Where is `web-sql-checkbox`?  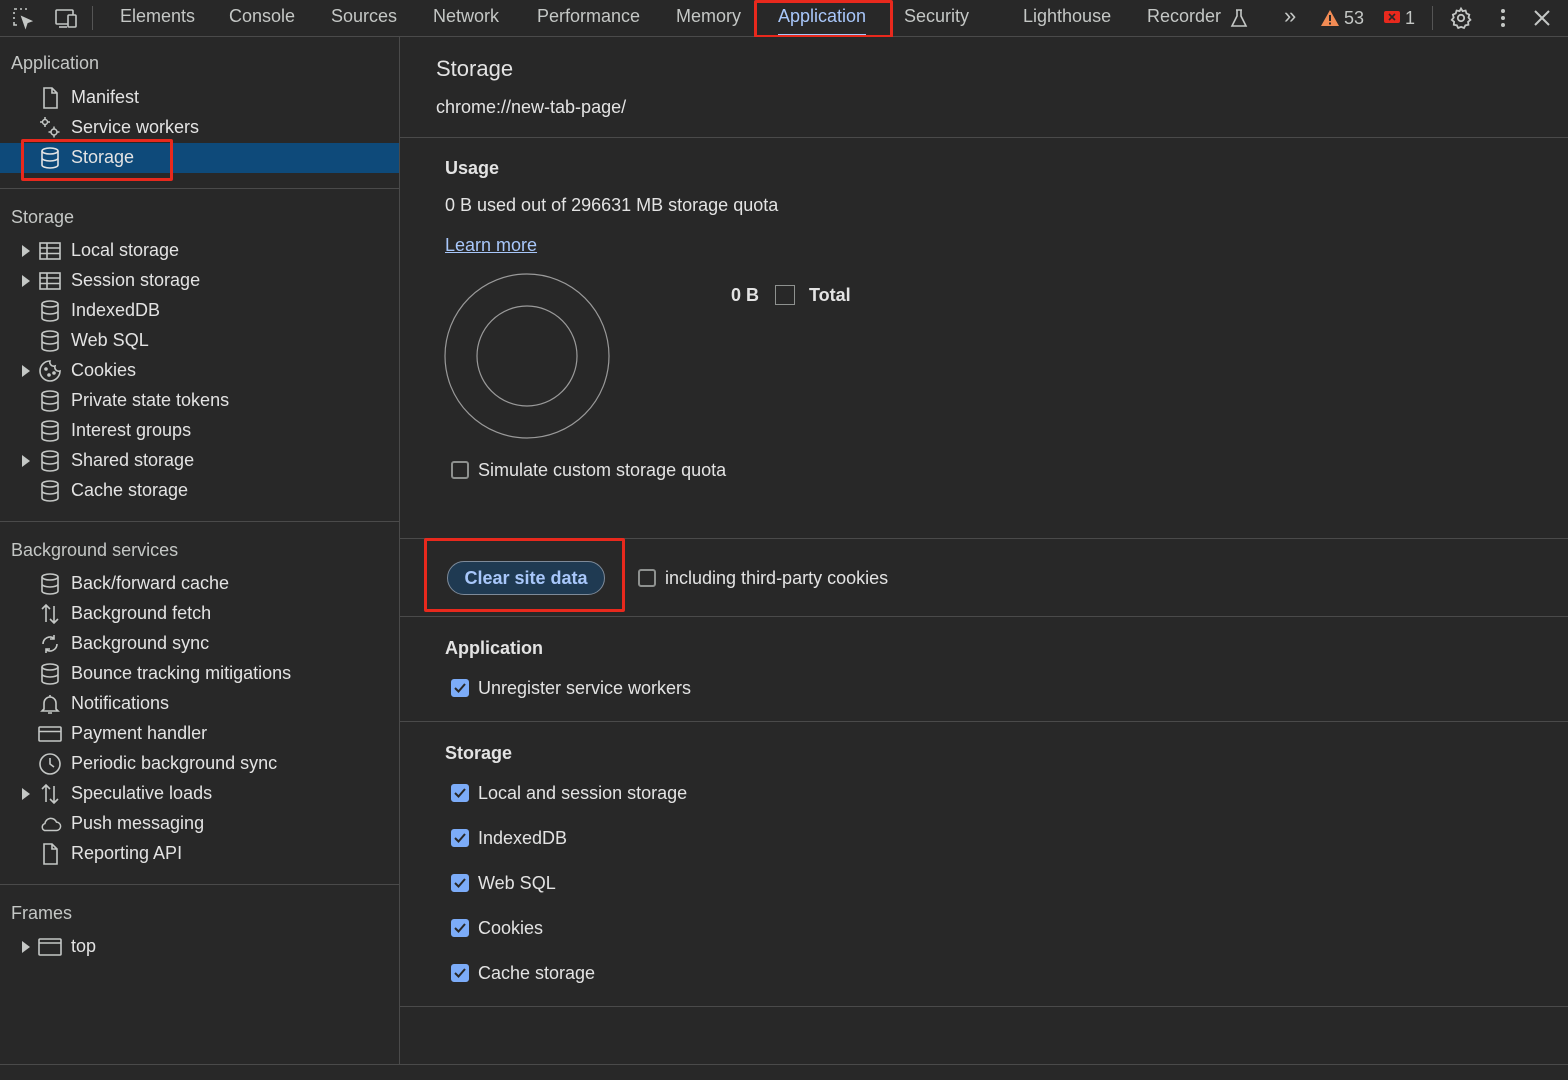
web-sql-checkbox is located at coordinates (460, 883).